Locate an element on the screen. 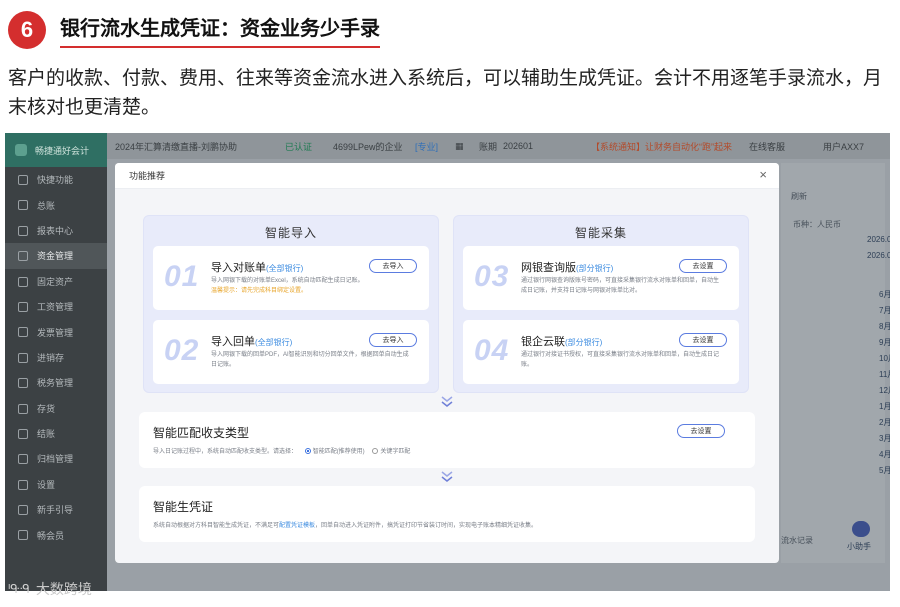  sidebar-item-label: 存货 is located at coordinates (46, 408).